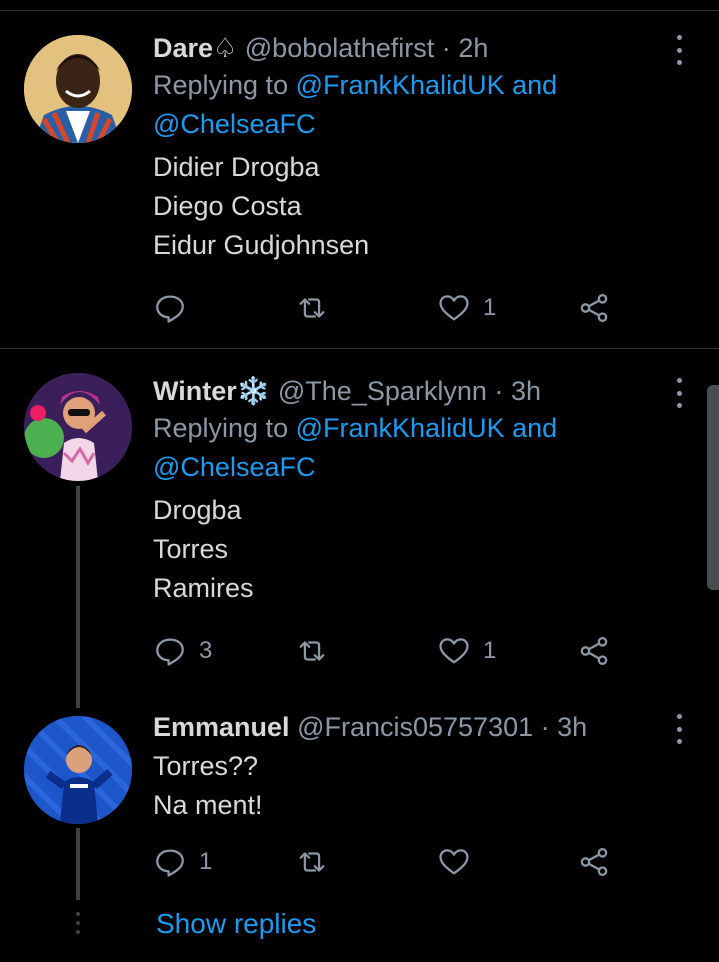  I want to click on tweet-line: Torres??, so click(206, 766).